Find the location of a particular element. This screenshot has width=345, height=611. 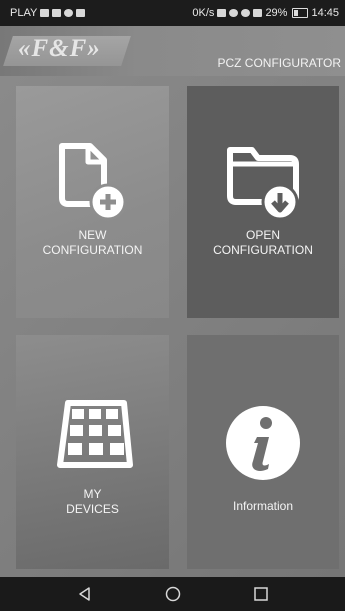

back-icon is located at coordinates (84, 594).